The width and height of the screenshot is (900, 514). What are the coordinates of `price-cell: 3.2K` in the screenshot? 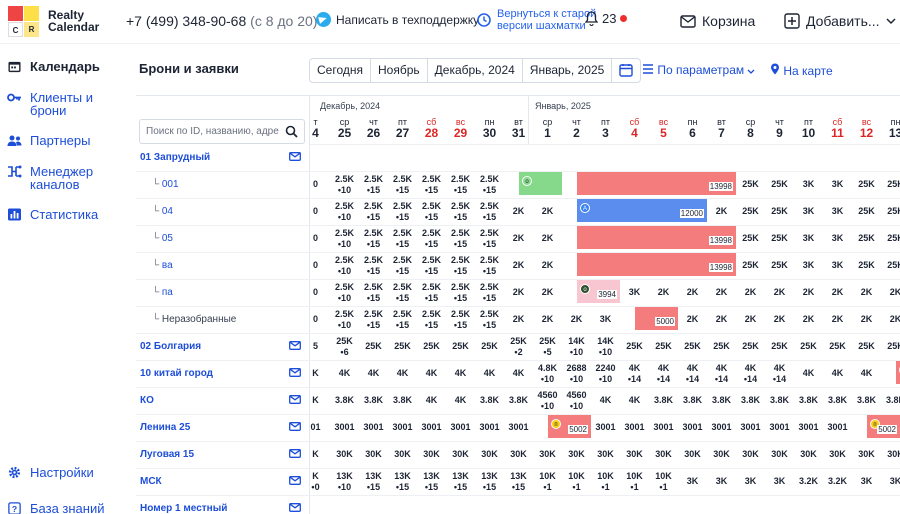 It's located at (837, 481).